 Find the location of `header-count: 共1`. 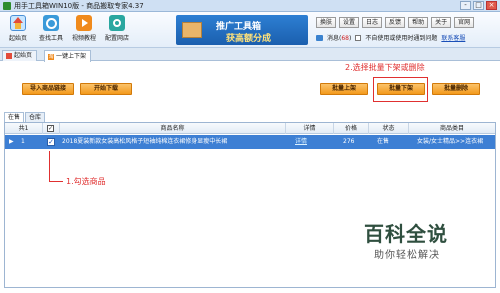

header-count: 共1 is located at coordinates (24, 128).